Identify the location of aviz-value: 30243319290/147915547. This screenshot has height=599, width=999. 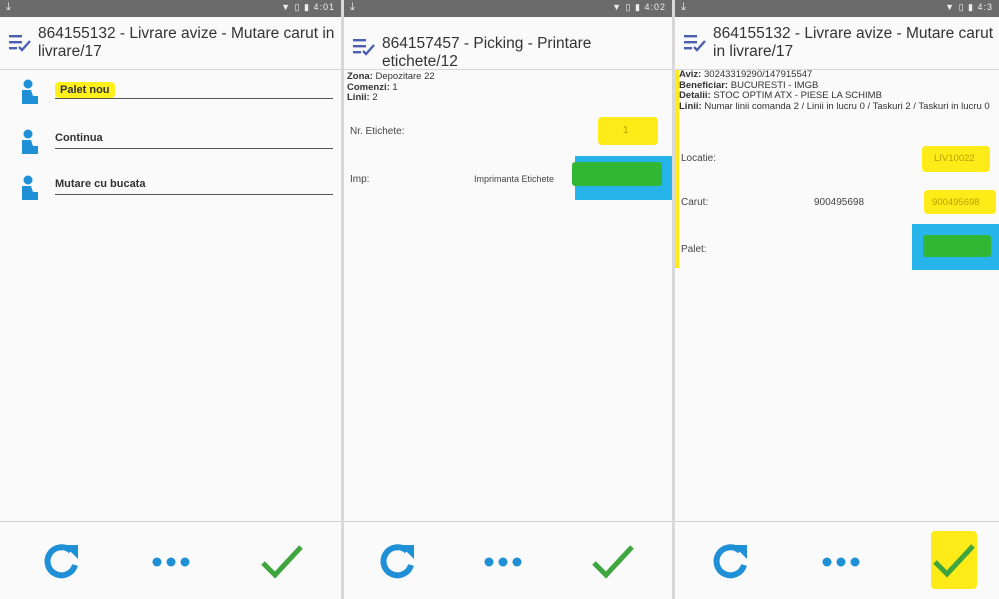
(758, 74).